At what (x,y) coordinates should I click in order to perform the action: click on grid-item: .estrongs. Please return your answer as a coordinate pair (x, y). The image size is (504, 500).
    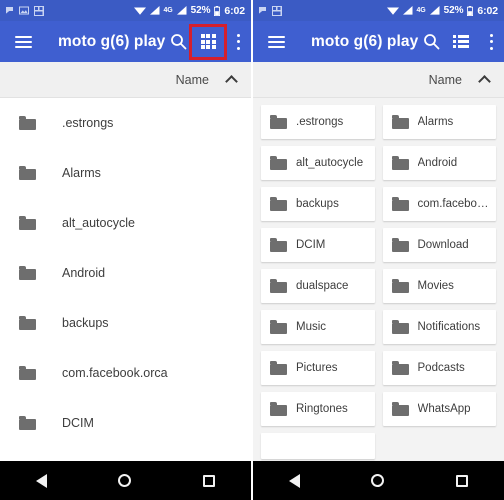
    Looking at the image, I should click on (318, 122).